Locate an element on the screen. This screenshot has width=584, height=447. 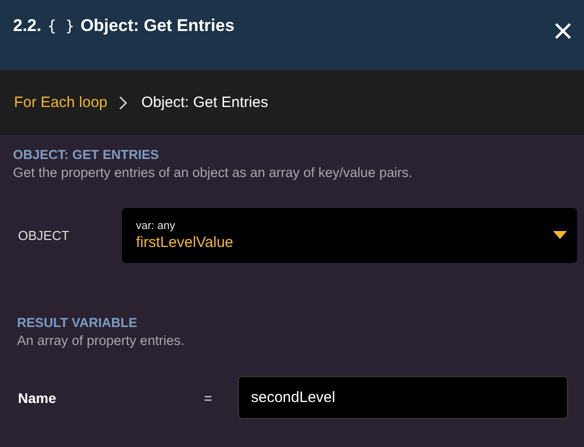
dropdown-caret-icon is located at coordinates (560, 235).